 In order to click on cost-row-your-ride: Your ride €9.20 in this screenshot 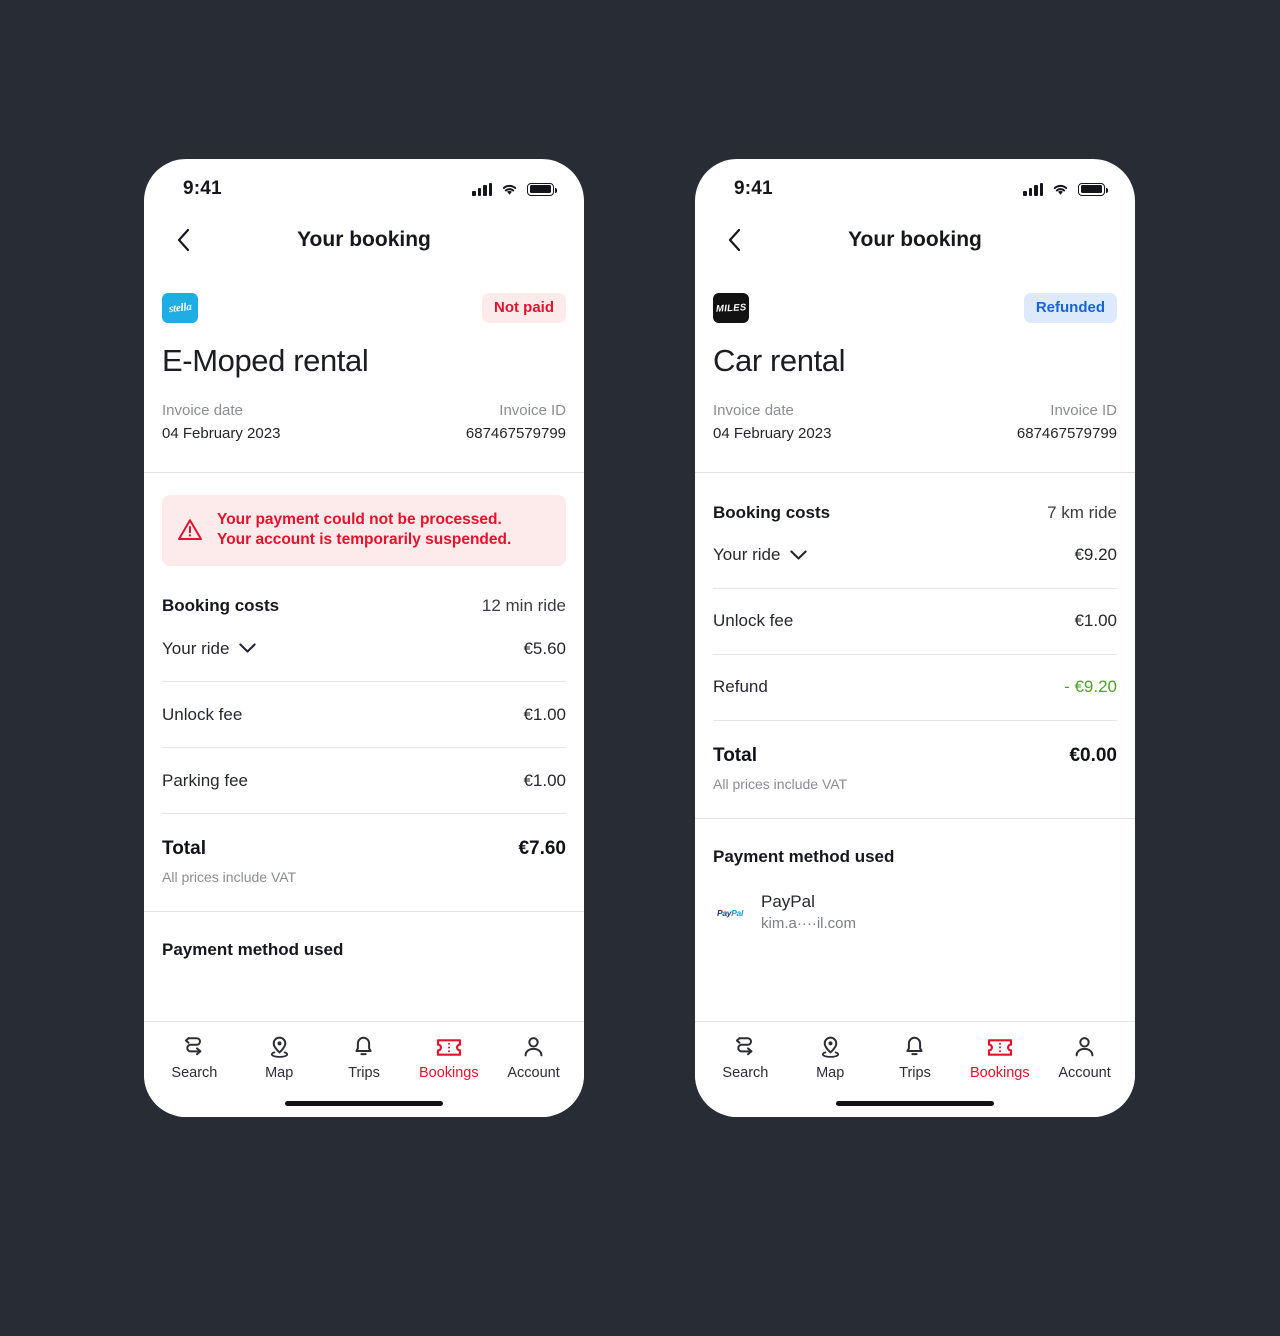, I will do `click(915, 556)`.